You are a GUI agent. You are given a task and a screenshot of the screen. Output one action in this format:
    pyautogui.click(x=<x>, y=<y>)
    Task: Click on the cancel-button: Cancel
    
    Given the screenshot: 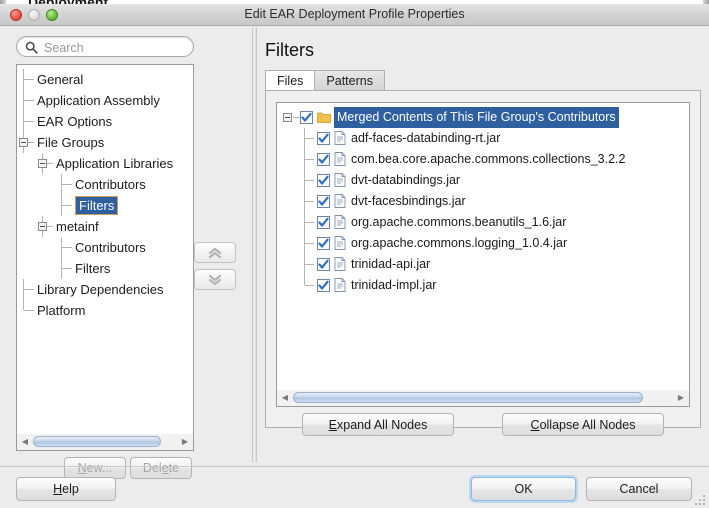 What is the action you would take?
    pyautogui.click(x=639, y=489)
    